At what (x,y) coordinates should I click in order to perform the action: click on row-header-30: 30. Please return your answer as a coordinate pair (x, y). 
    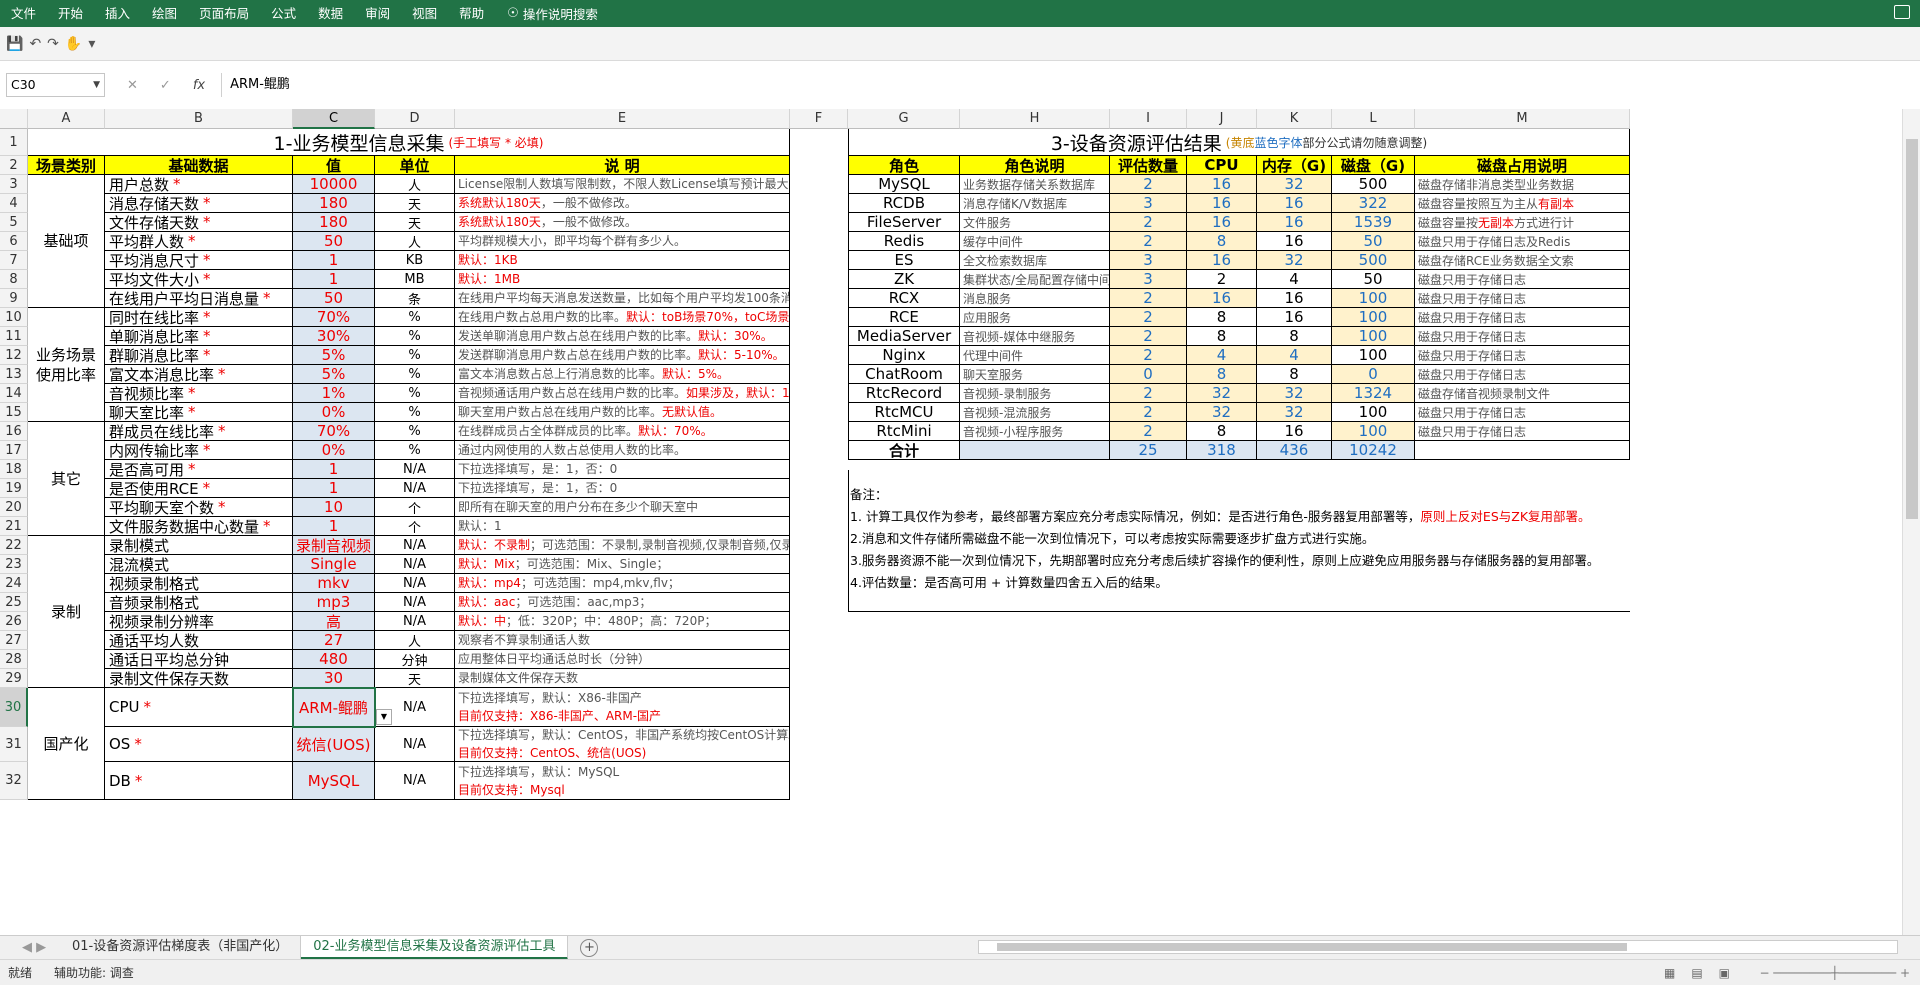
    Looking at the image, I should click on (14, 707).